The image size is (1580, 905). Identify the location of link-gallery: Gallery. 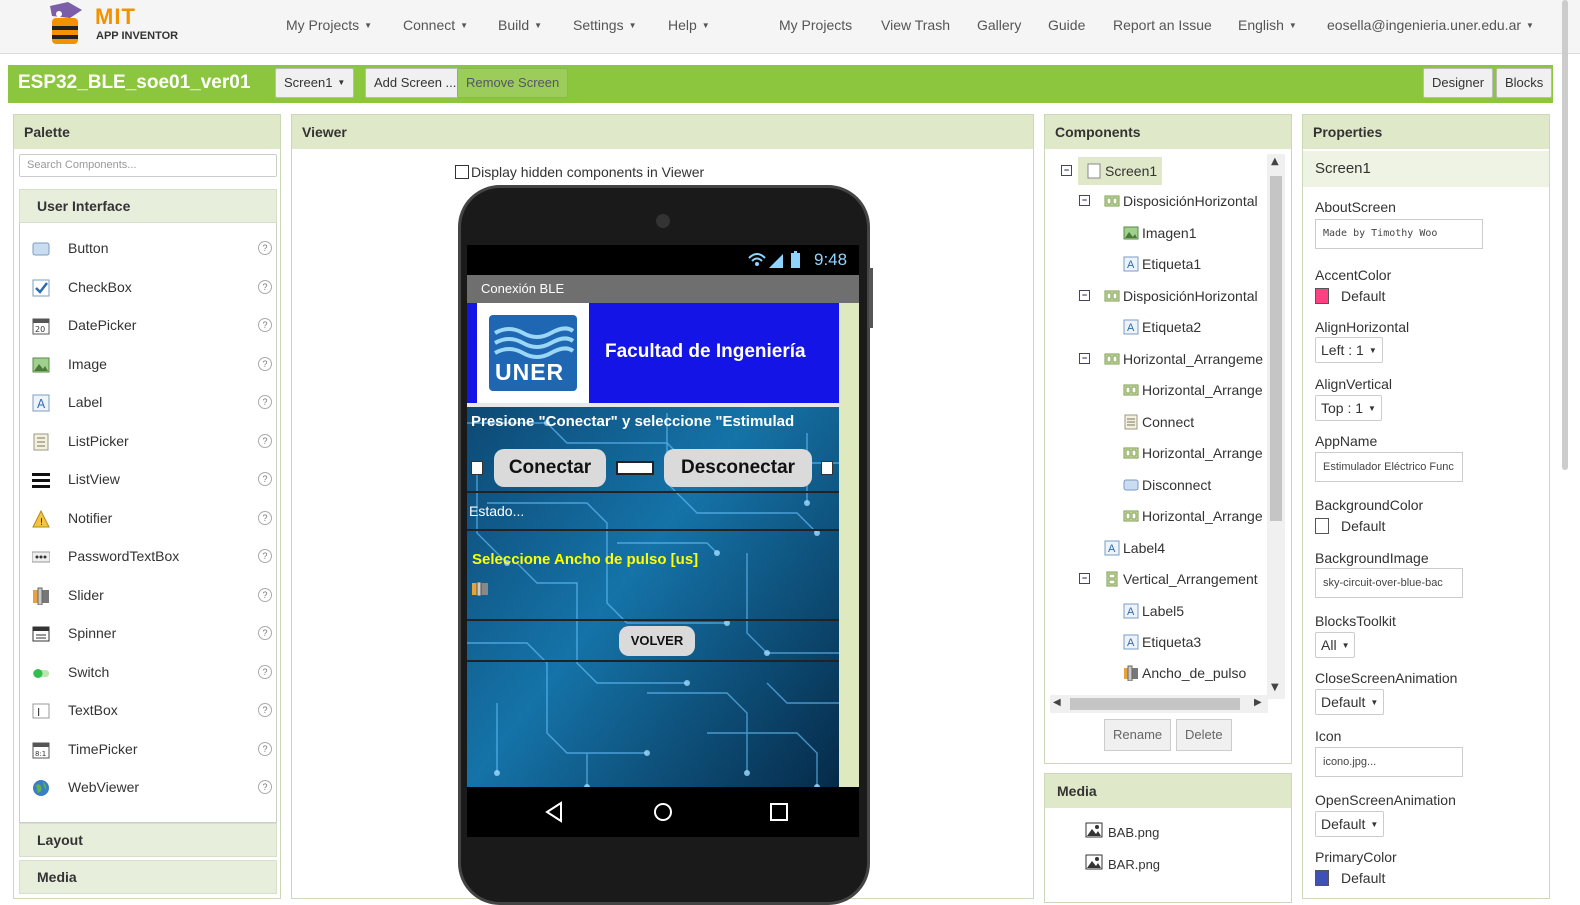
(999, 25).